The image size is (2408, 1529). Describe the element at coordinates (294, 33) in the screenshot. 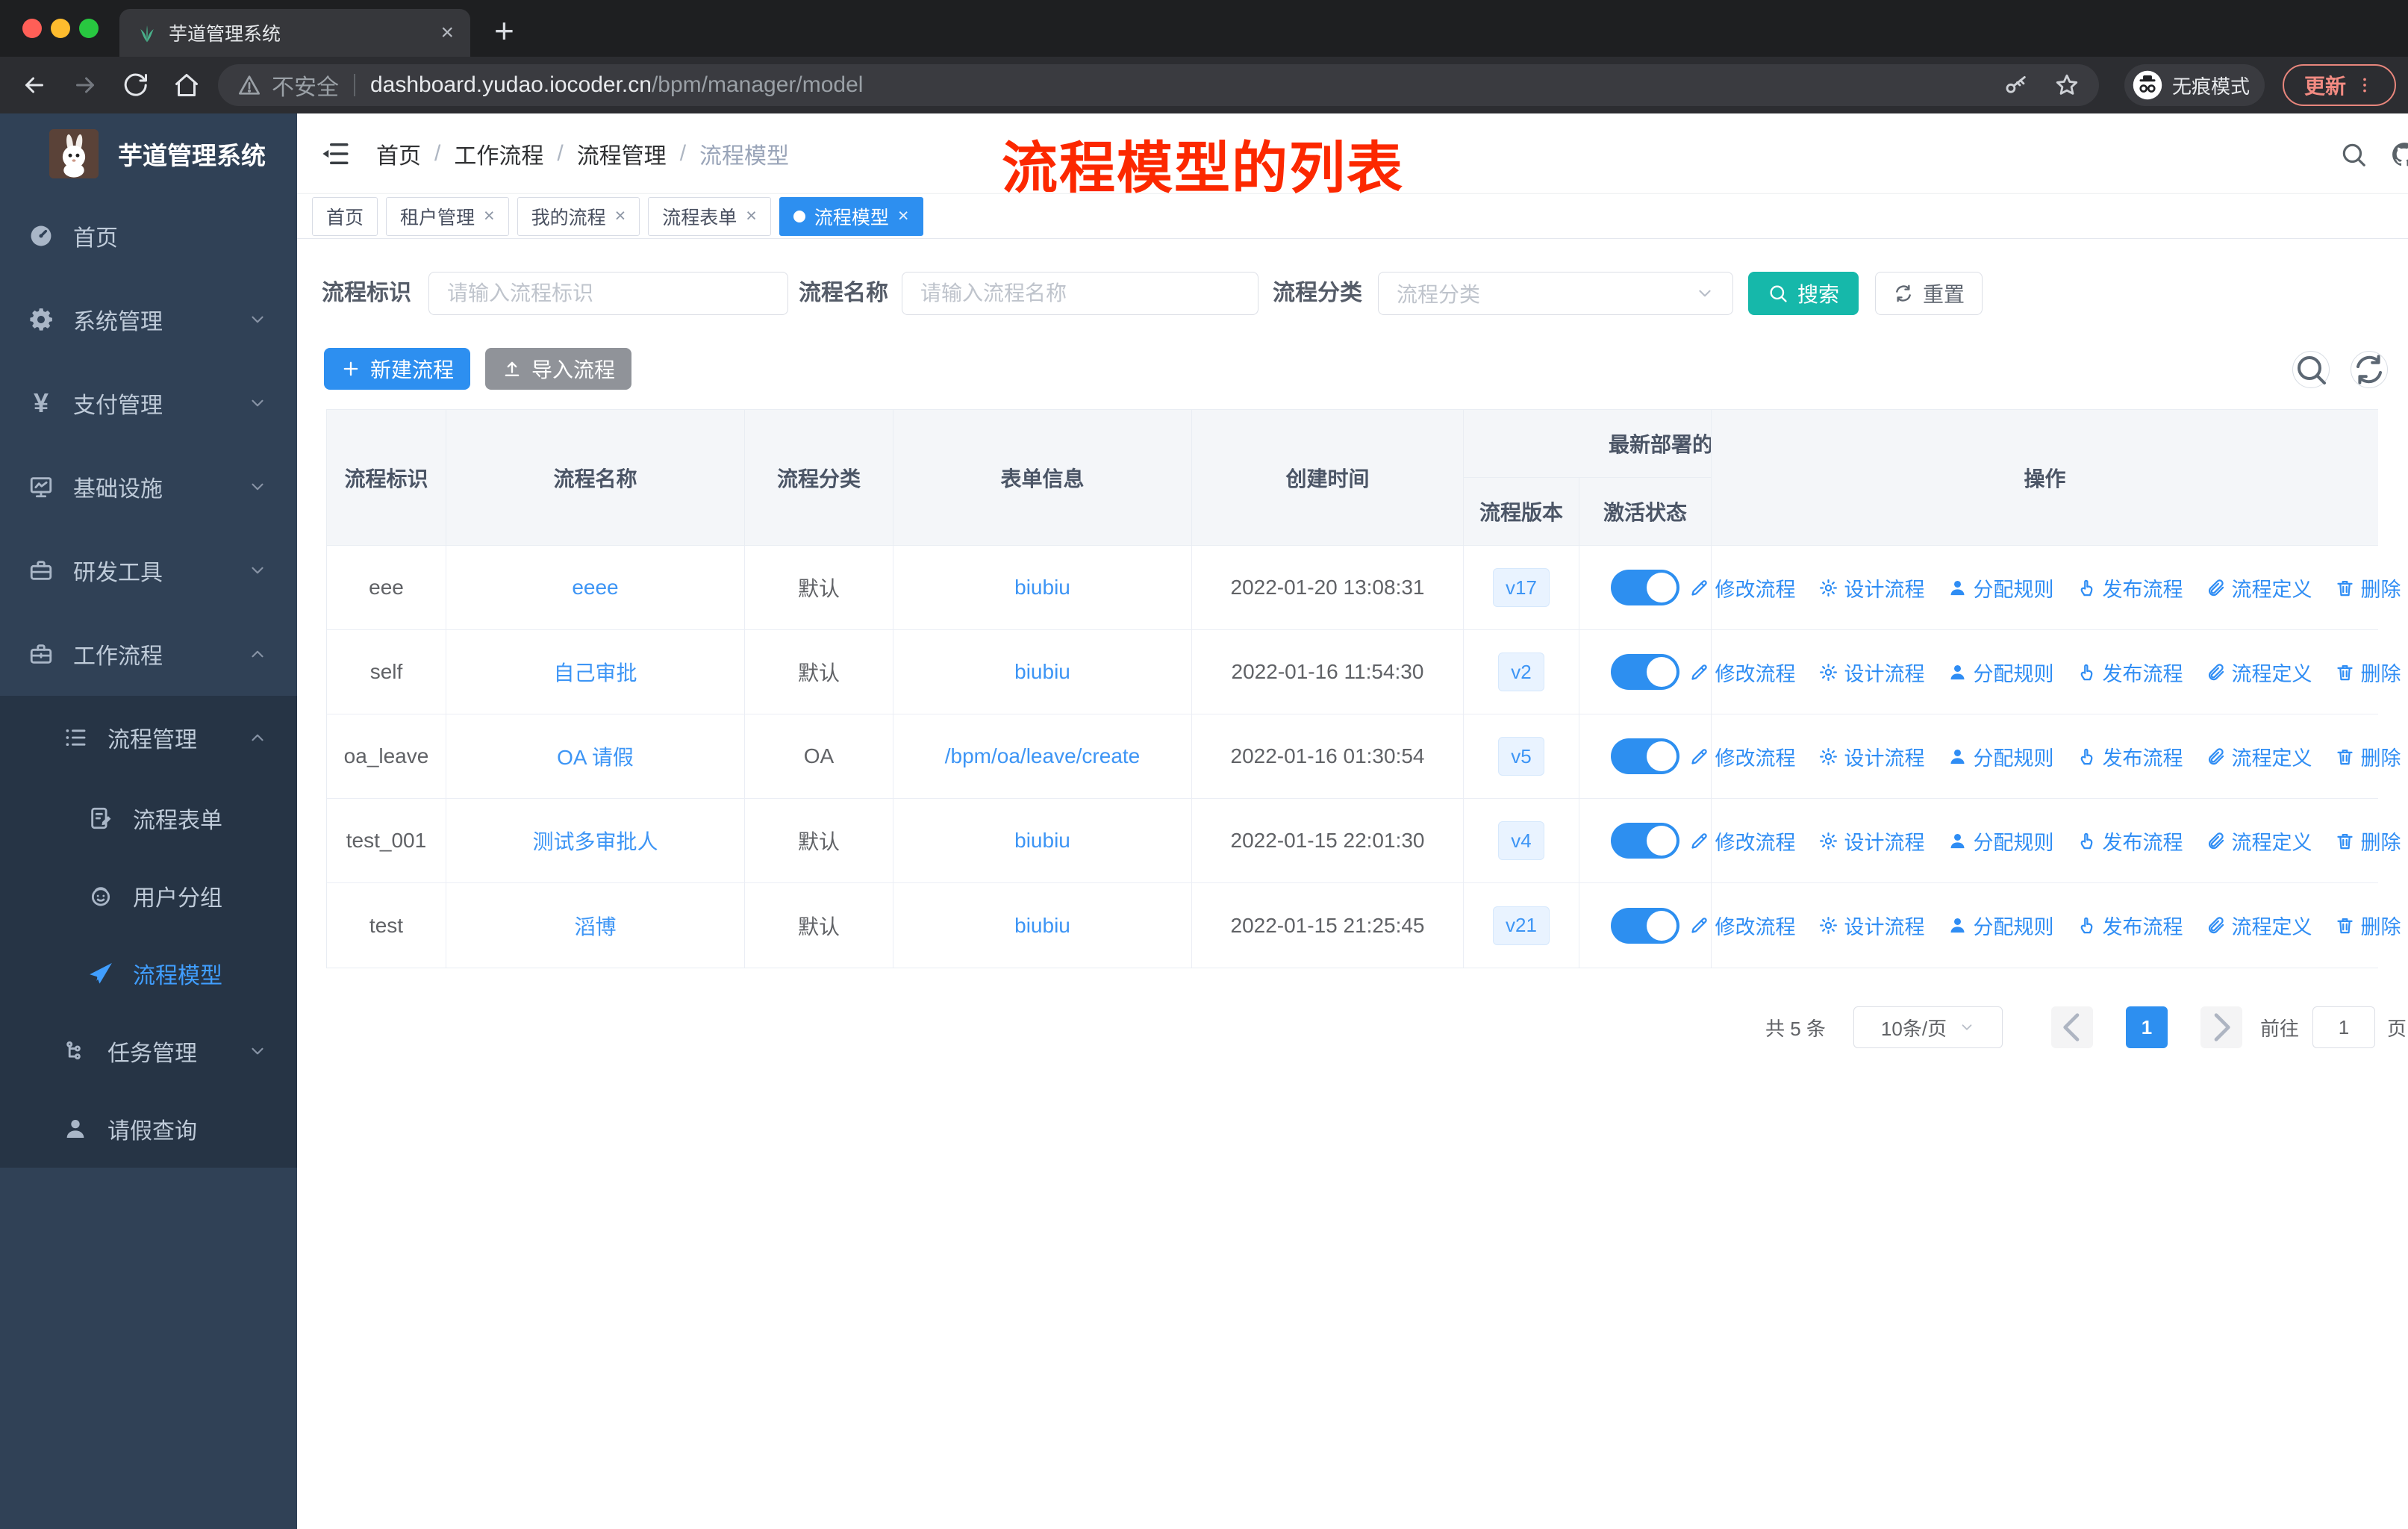

I see `browser-tab: 芋道管理系统 ×` at that location.